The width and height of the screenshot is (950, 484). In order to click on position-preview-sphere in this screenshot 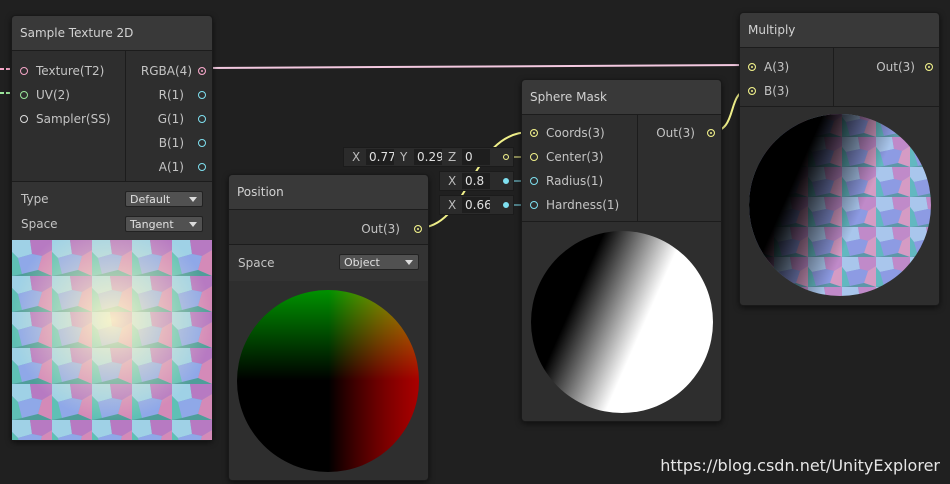, I will do `click(328, 381)`.